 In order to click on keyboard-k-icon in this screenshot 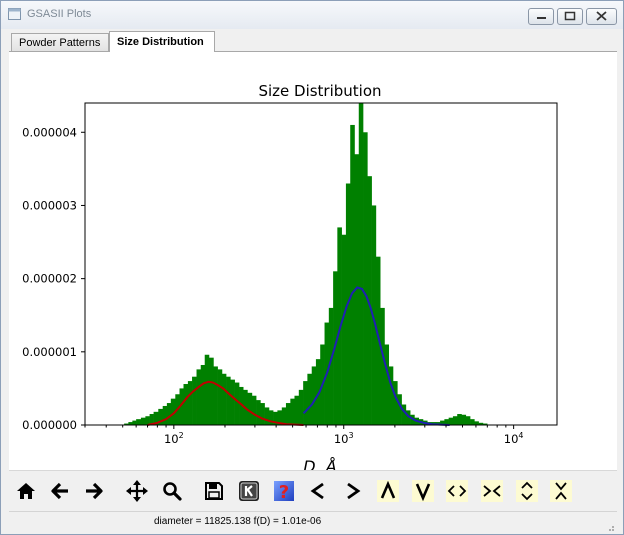, I will do `click(249, 491)`.